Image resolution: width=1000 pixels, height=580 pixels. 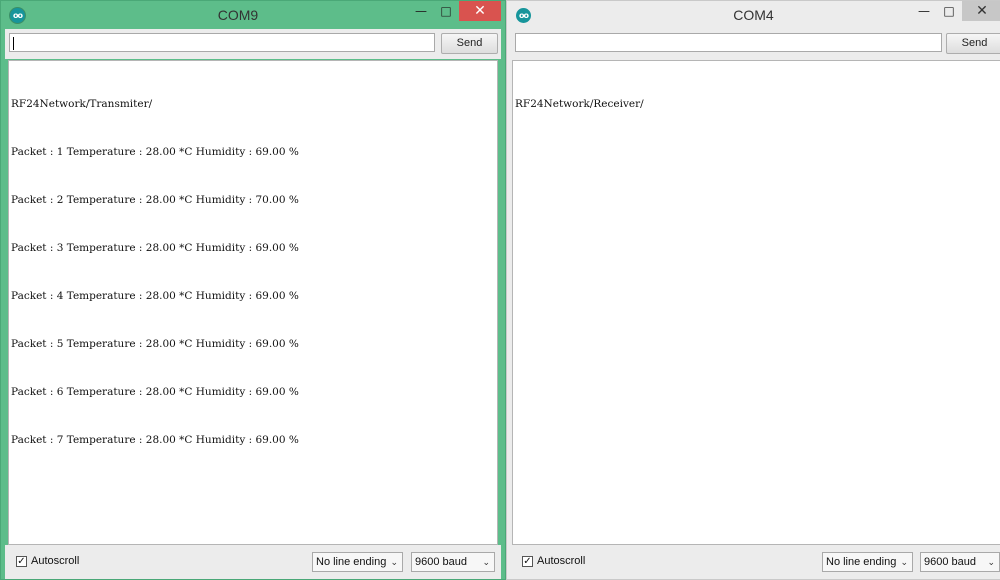 What do you see at coordinates (579, 104) in the screenshot?
I see `output-line: RF24Network/Receiver/` at bounding box center [579, 104].